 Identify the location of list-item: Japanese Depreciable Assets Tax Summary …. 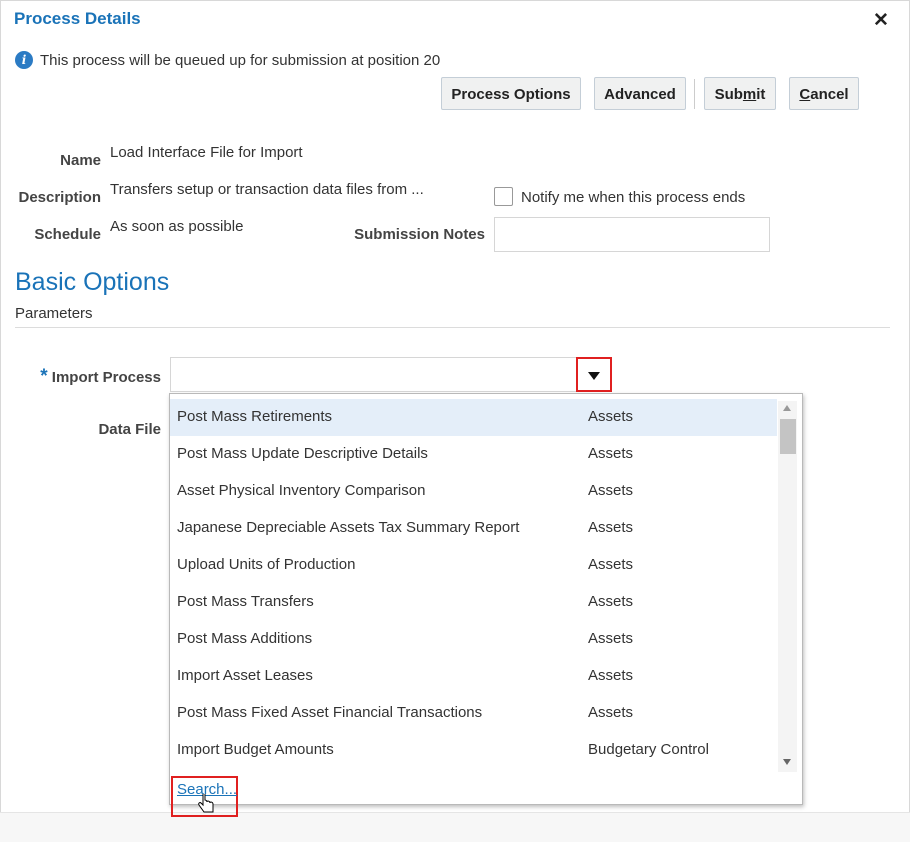
(473, 528).